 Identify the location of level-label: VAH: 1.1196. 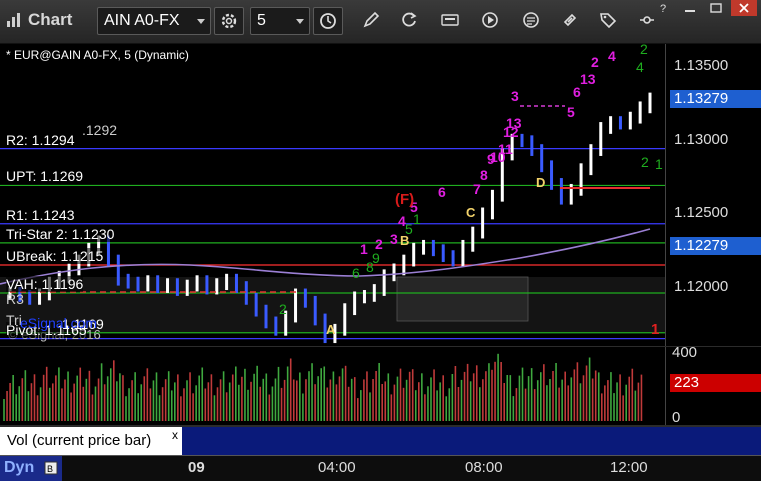
(45, 283).